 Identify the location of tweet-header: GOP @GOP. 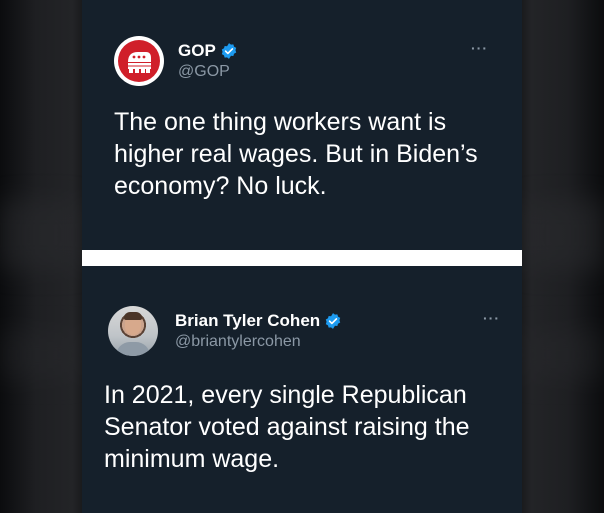
(176, 61).